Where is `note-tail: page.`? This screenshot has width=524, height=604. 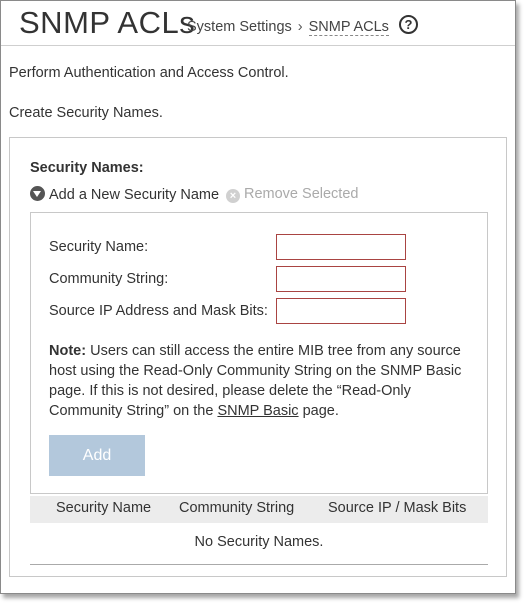 note-tail: page. is located at coordinates (318, 411).